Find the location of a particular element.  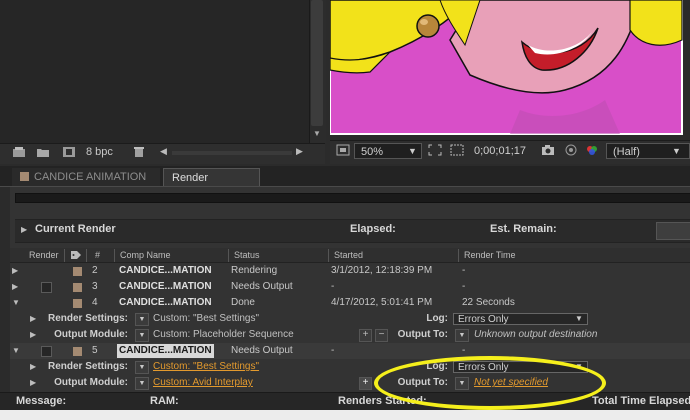

camera-icon is located at coordinates (548, 150).